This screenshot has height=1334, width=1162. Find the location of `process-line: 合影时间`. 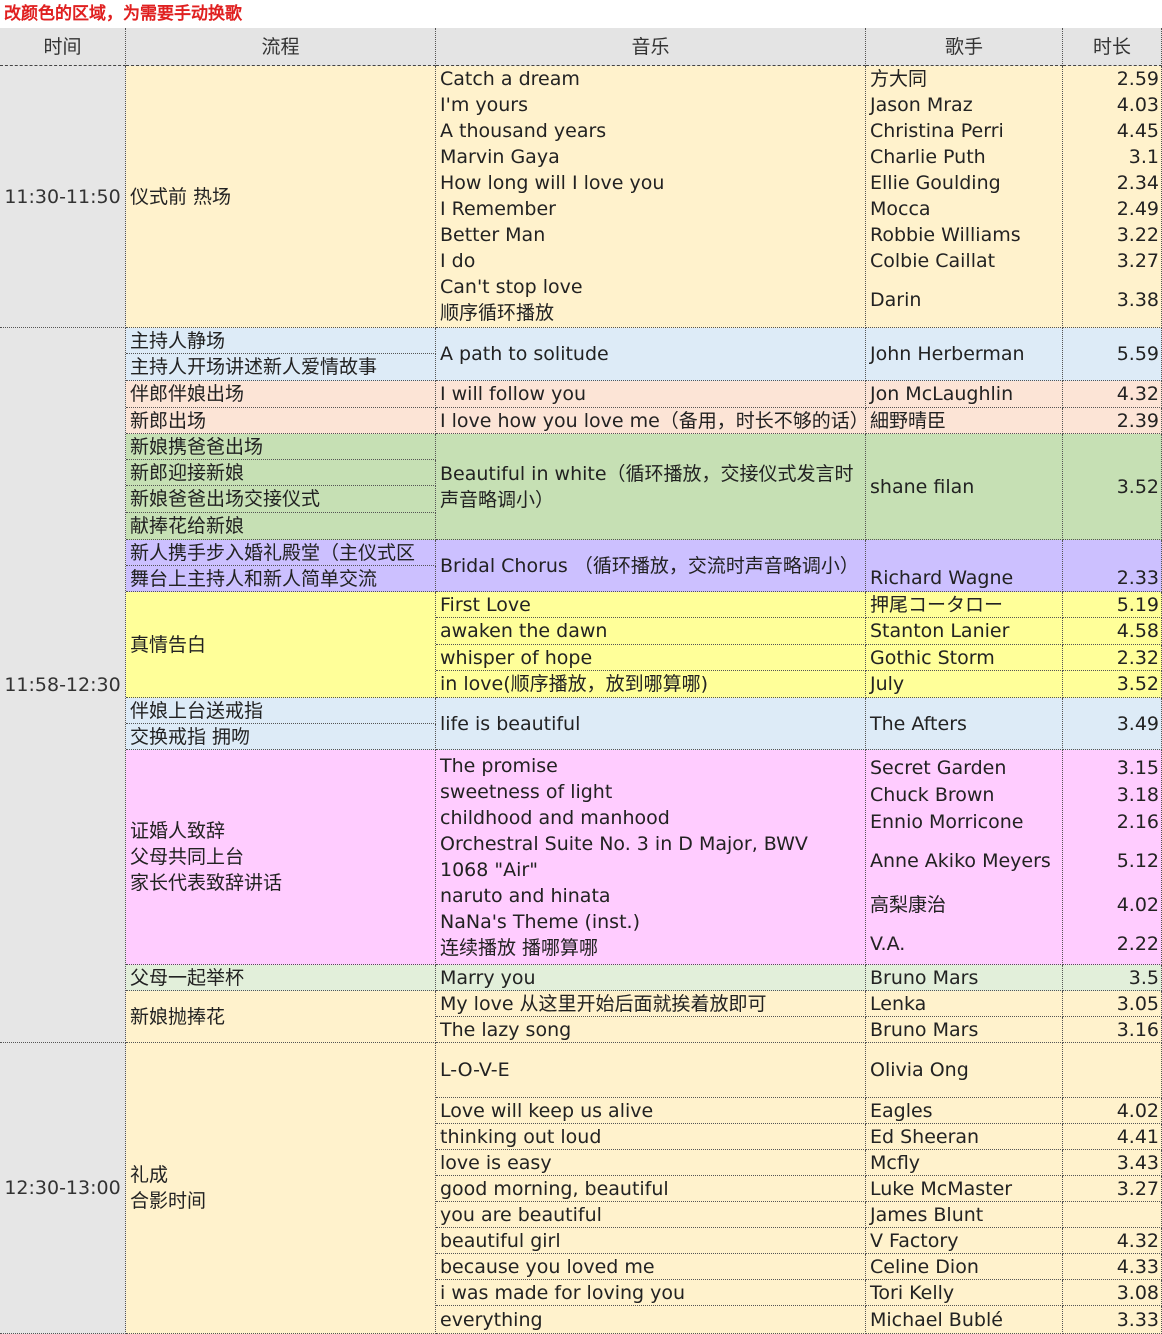

process-line: 合影时间 is located at coordinates (168, 1201).